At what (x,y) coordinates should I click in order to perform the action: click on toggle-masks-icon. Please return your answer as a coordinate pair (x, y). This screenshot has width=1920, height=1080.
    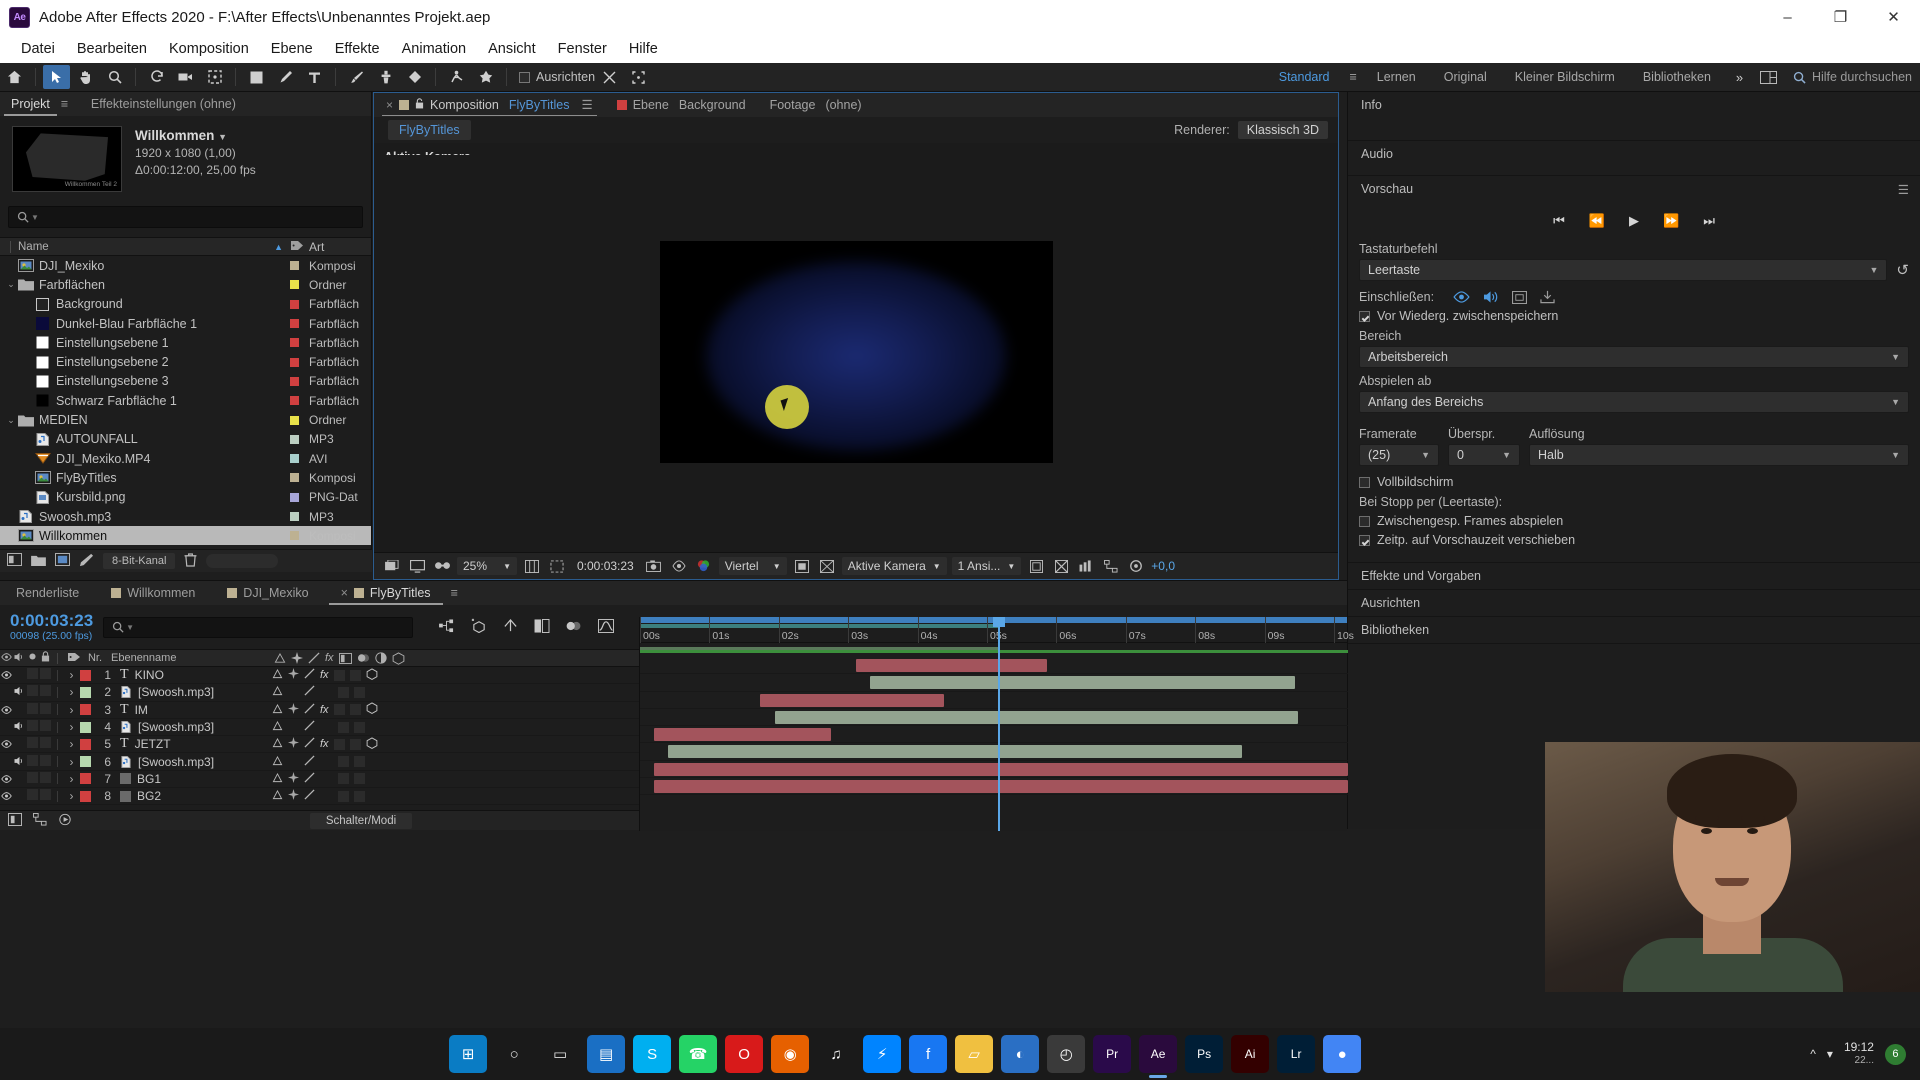
    Looking at the image, I should click on (802, 566).